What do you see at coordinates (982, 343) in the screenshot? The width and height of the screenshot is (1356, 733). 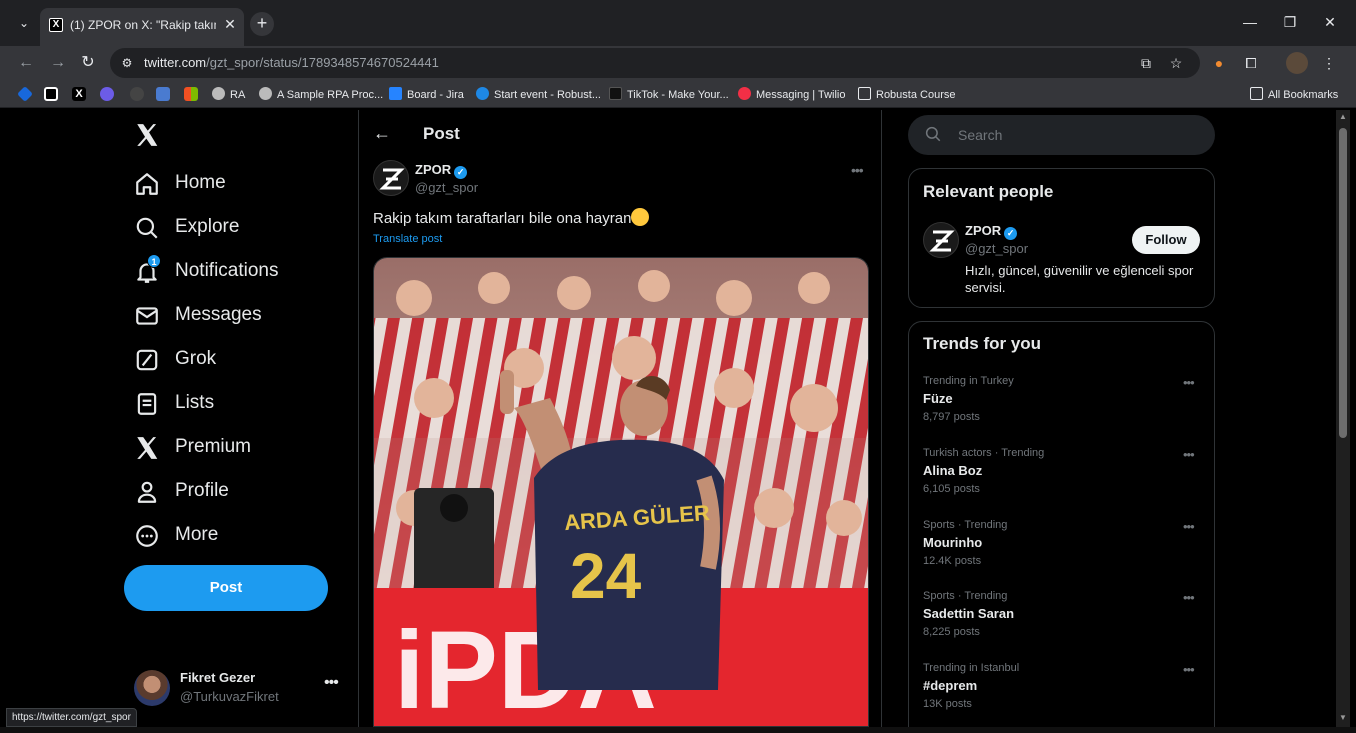 I see `trends-title: Trends for you` at bounding box center [982, 343].